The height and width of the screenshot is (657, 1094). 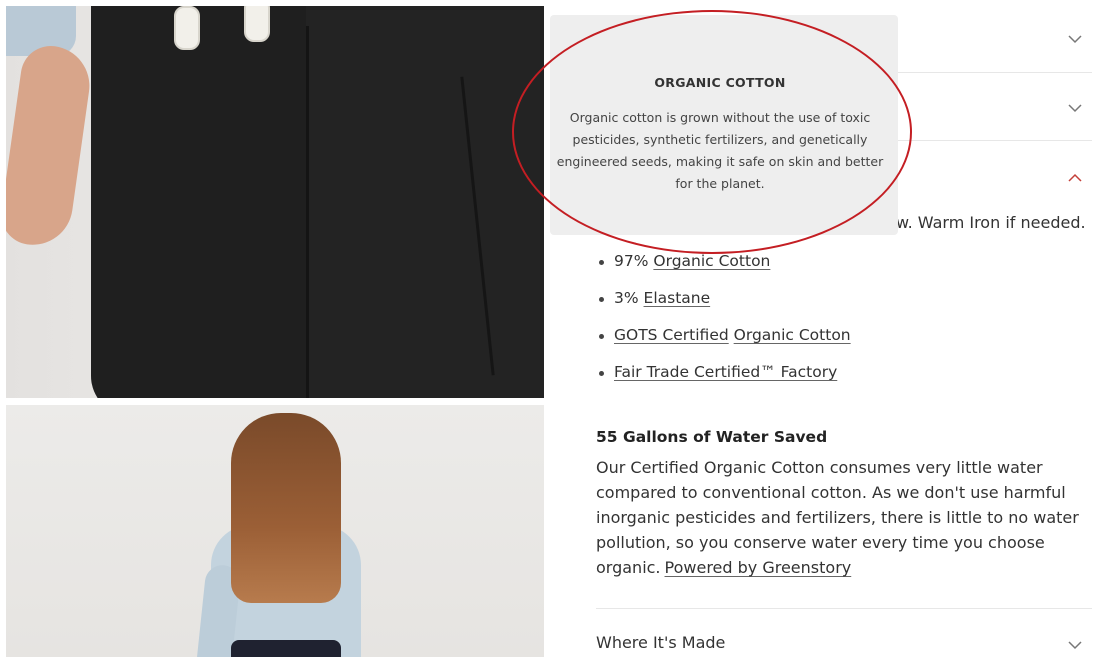 I want to click on fair-trade-link: Fair Trade Certified™ Factory, so click(x=725, y=372).